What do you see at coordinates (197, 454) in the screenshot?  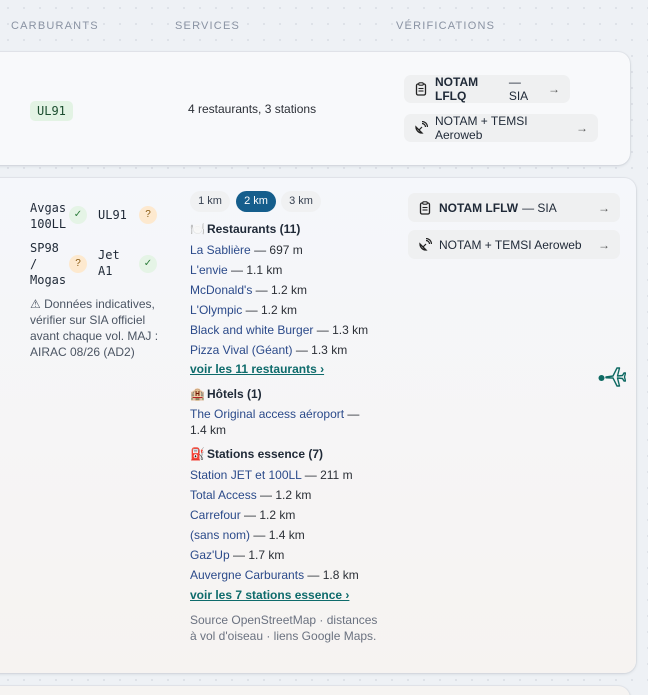 I see `fuel-pump-icon: ⛽` at bounding box center [197, 454].